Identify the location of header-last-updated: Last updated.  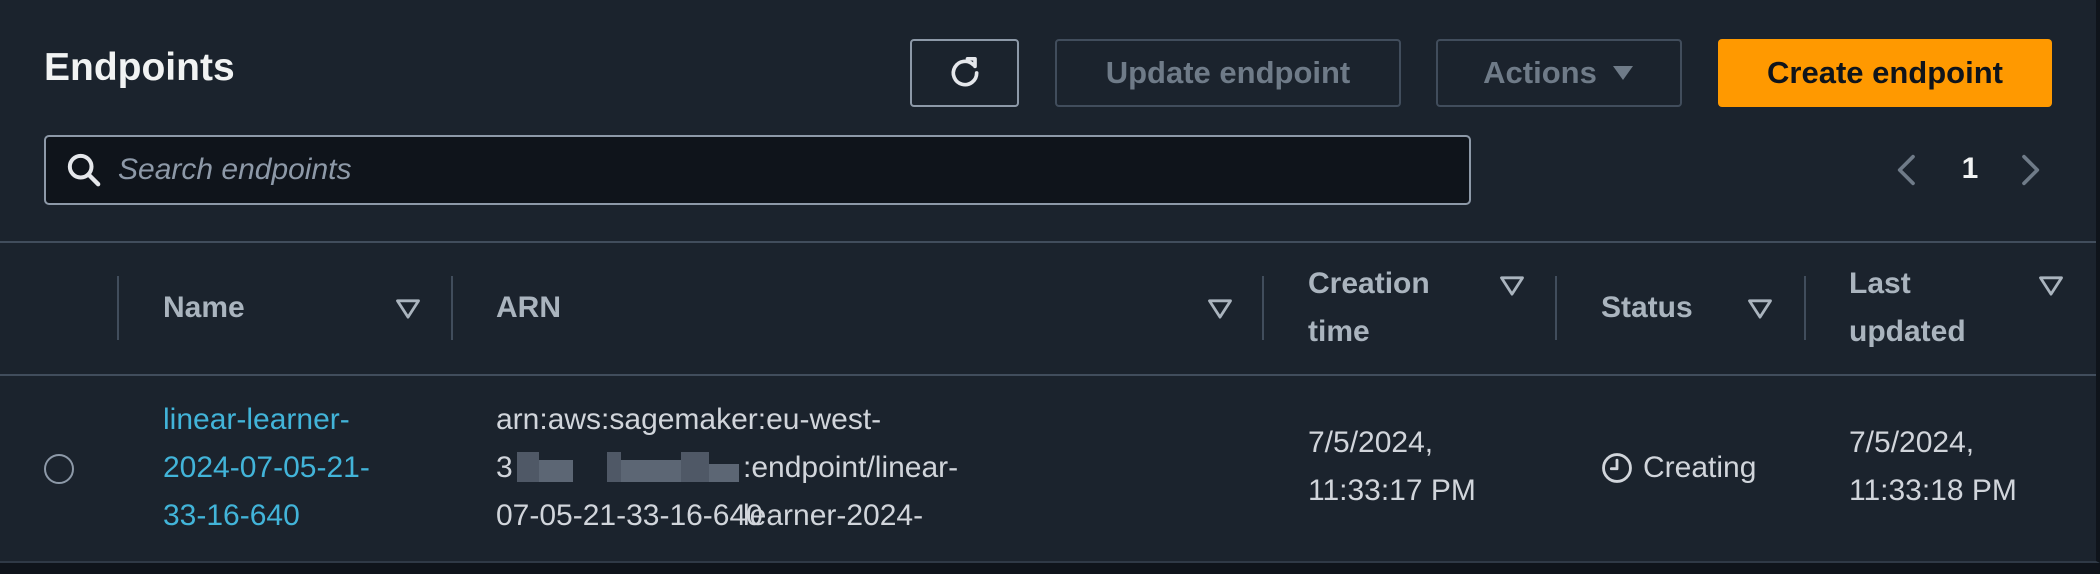
(1907, 308).